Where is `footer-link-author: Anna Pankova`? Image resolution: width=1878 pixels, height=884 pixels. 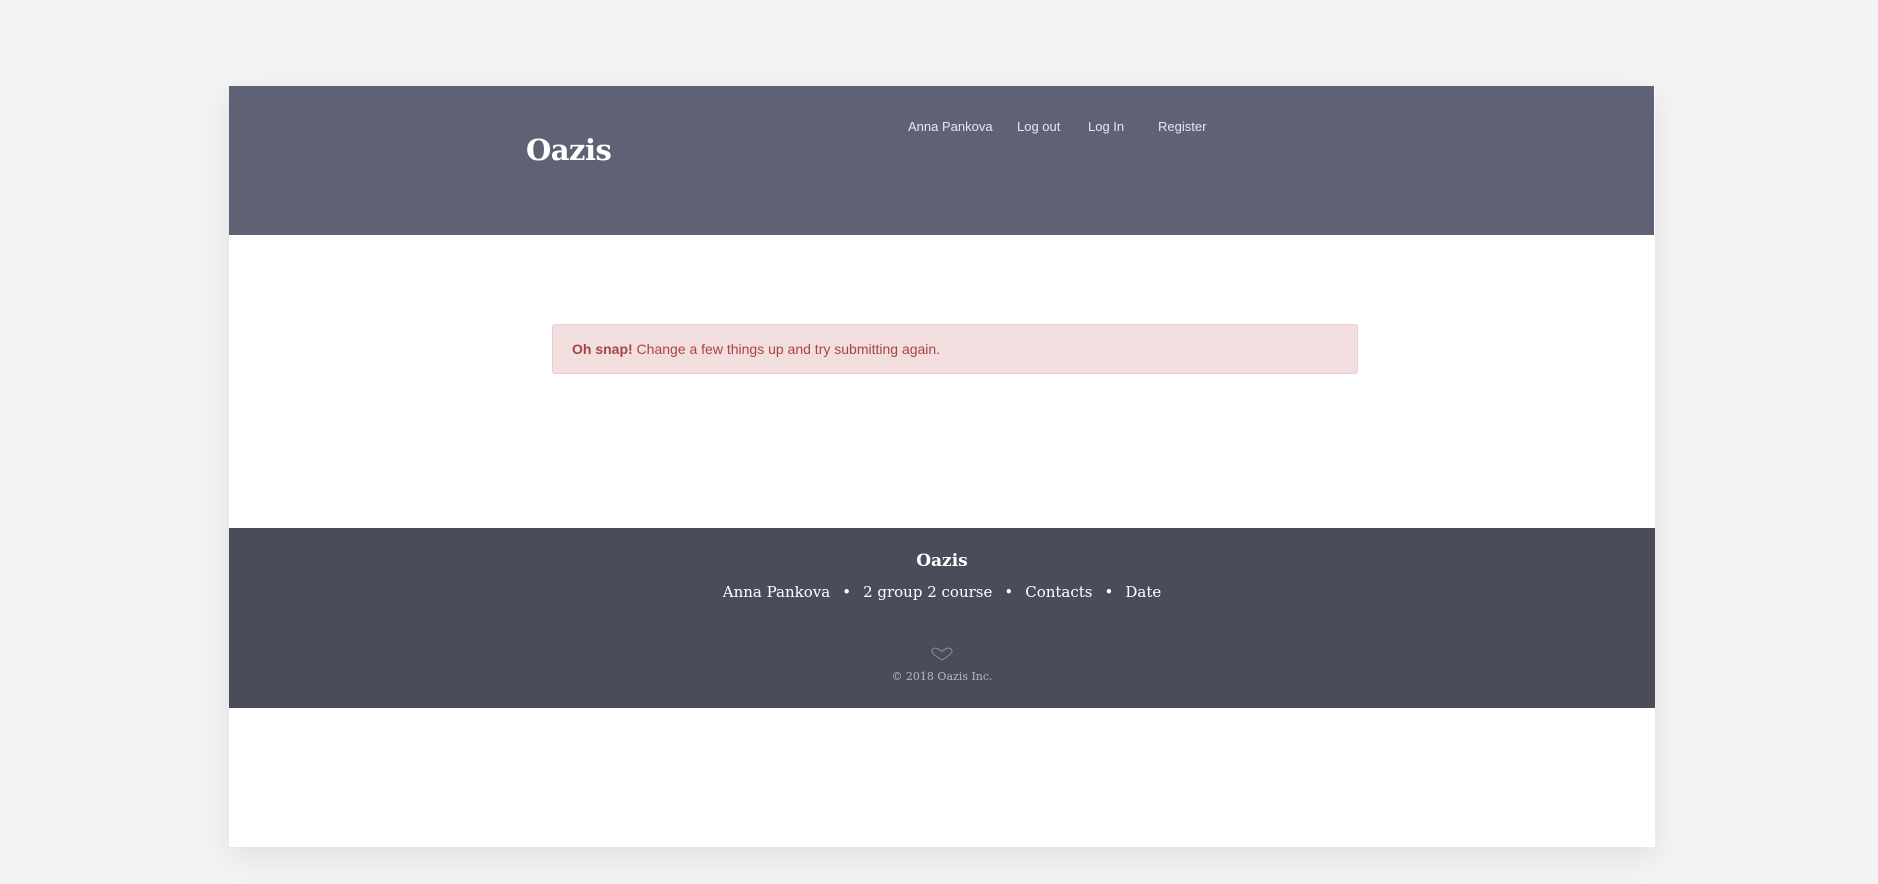
footer-link-author: Anna Pankova is located at coordinates (776, 592).